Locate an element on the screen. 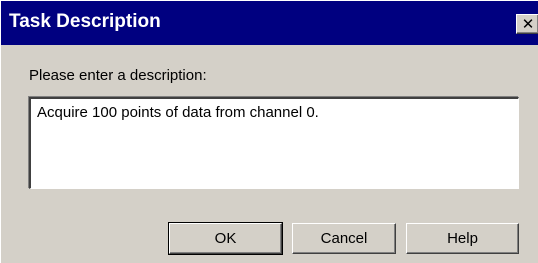 Image resolution: width=538 pixels, height=263 pixels. help-button: Help is located at coordinates (462, 238).